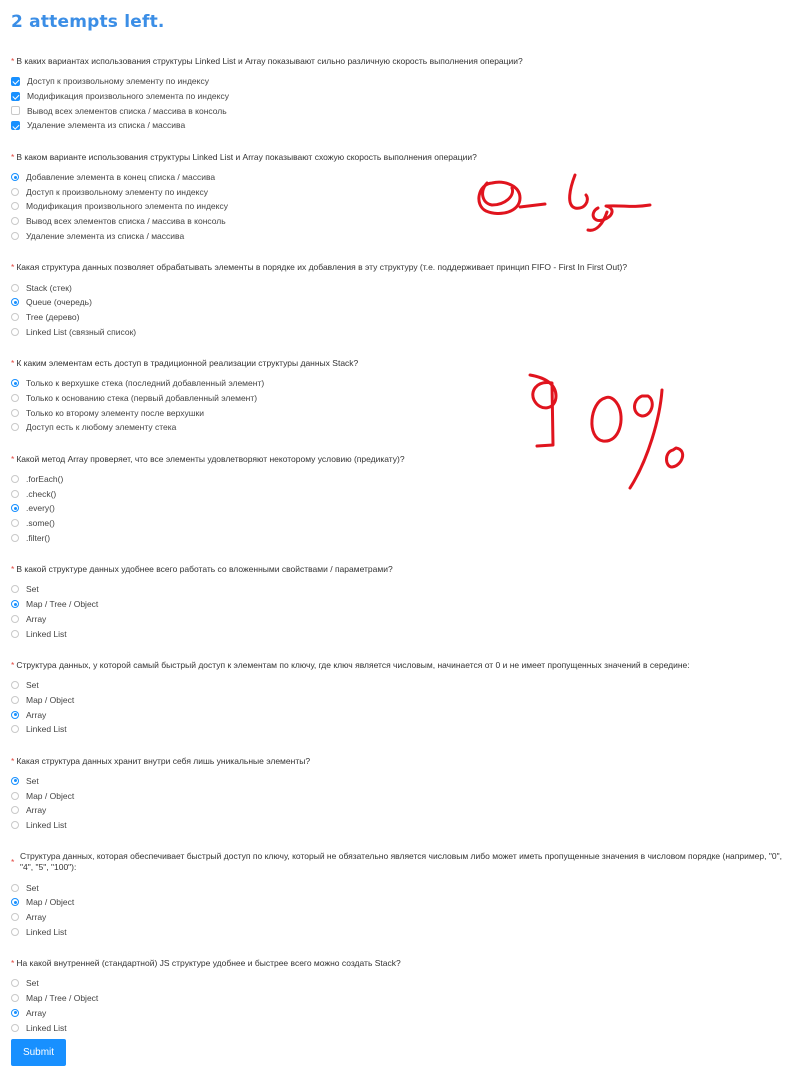 This screenshot has height=1076, width=791. Describe the element at coordinates (38, 1052) in the screenshot. I see `submit-button: Submit` at that location.